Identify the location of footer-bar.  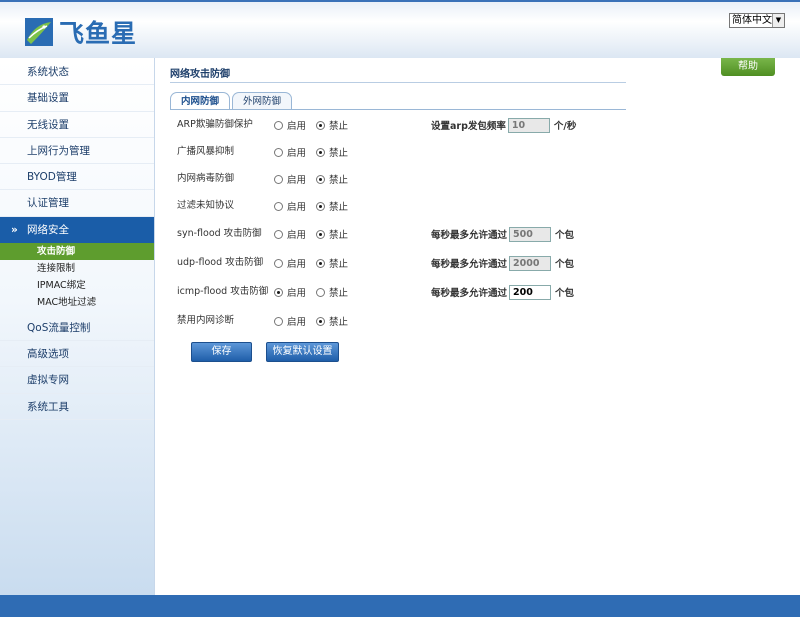
(400, 606).